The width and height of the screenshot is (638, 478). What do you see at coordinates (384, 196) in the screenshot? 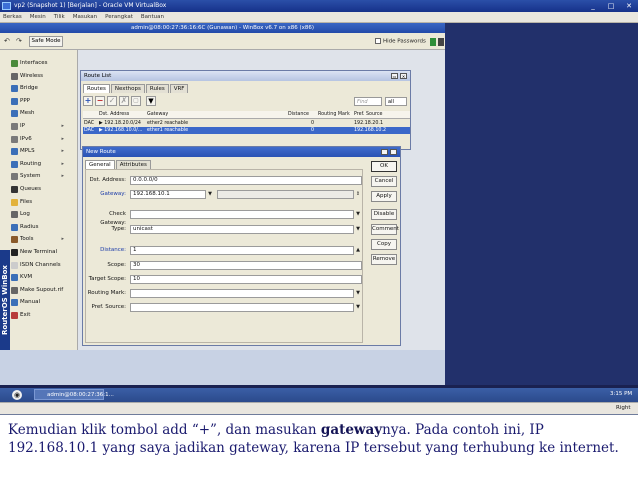
I see `apply-button: Apply` at bounding box center [384, 196].